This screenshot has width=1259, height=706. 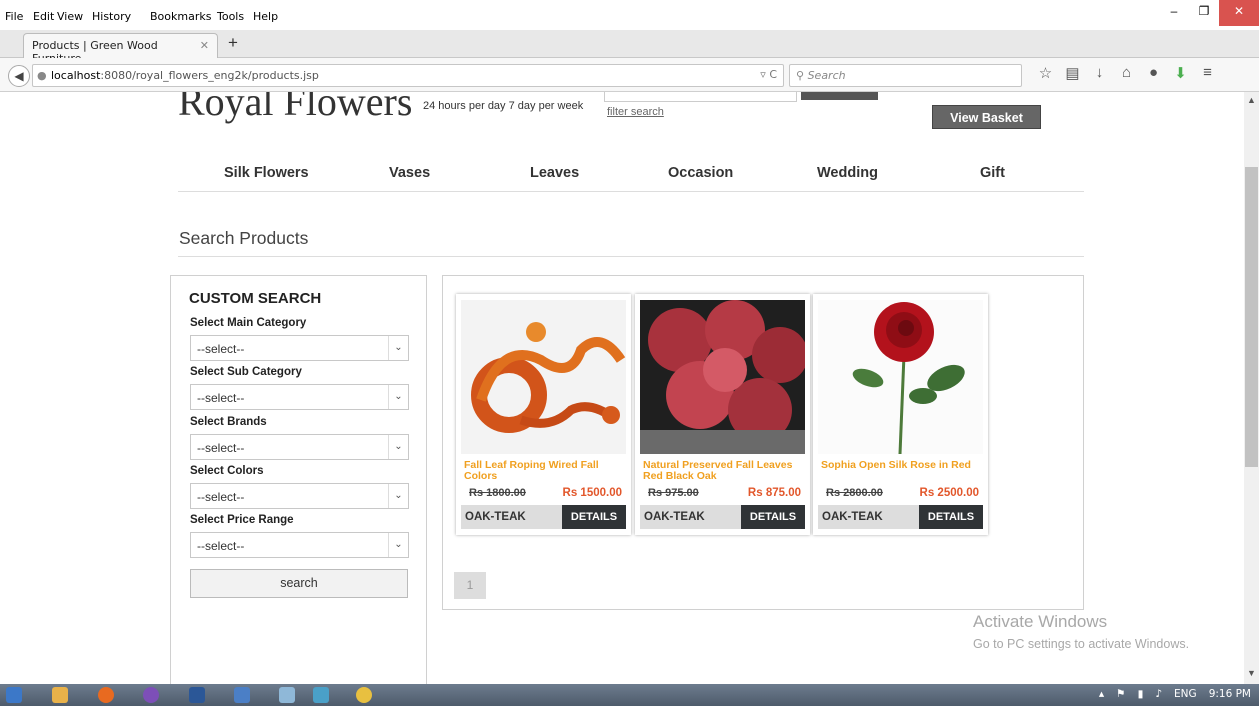 What do you see at coordinates (244, 238) in the screenshot?
I see `page-title: Search Products` at bounding box center [244, 238].